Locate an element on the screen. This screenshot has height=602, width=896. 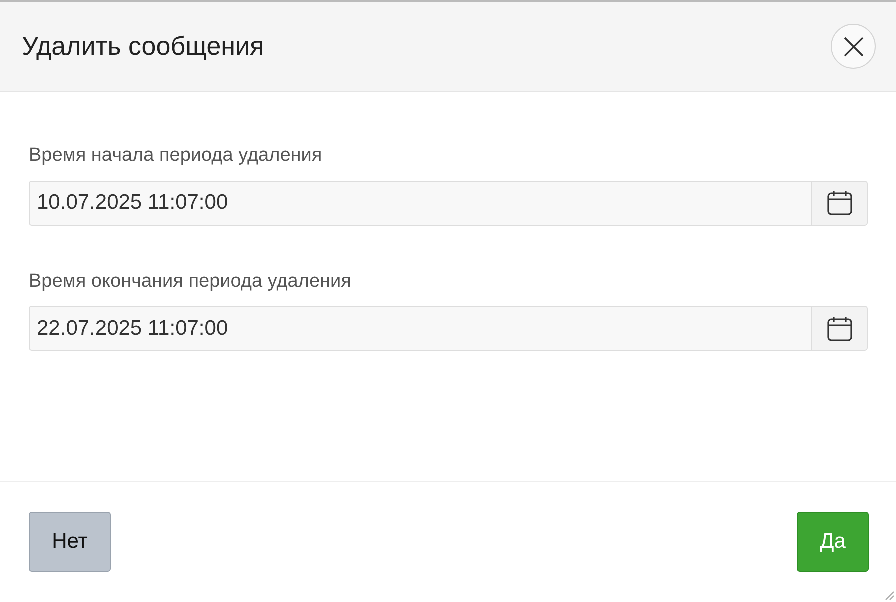
date-field: 10.07.2025 11:07:00 is located at coordinates (420, 203).